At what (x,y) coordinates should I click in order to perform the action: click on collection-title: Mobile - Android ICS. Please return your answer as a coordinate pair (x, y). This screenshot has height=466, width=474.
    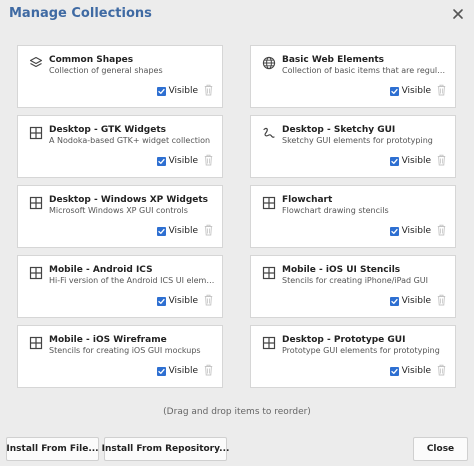
    Looking at the image, I should click on (101, 270).